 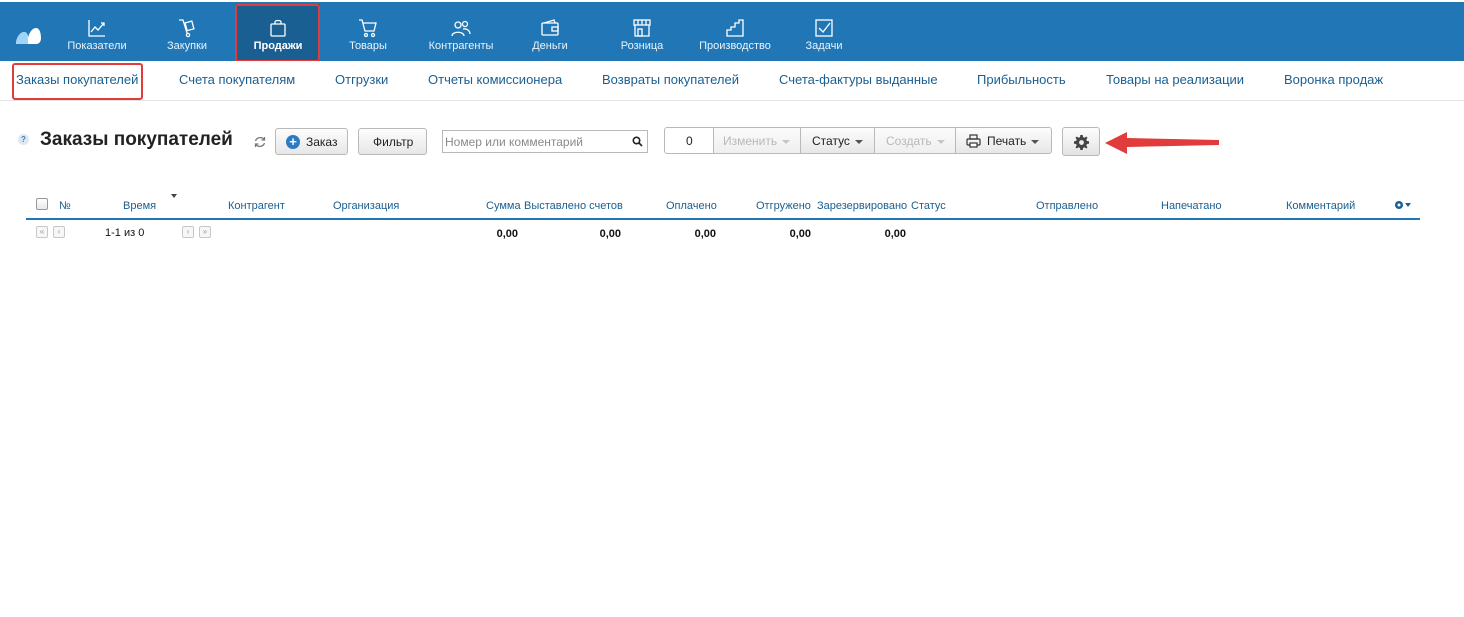 What do you see at coordinates (973, 141) in the screenshot?
I see `printer-icon` at bounding box center [973, 141].